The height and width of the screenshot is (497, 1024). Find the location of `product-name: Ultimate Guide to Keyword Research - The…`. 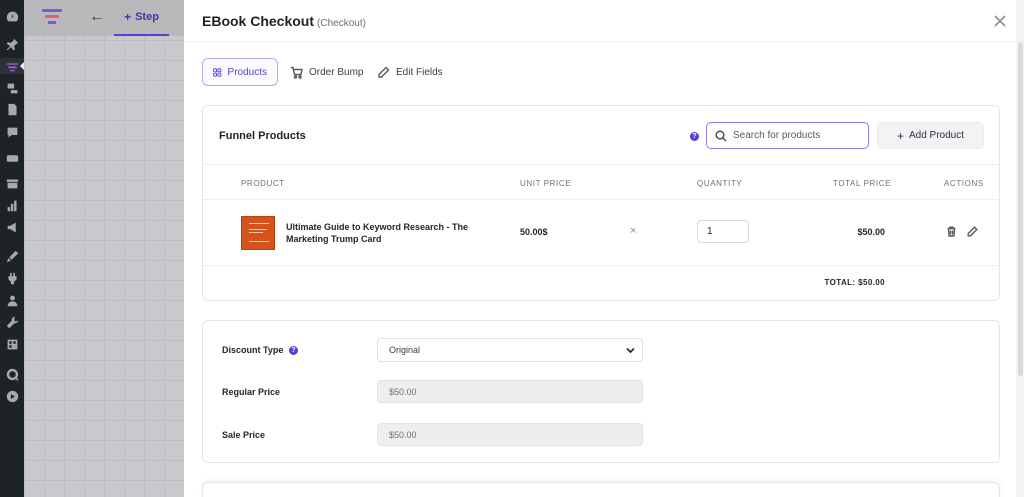

product-name: Ultimate Guide to Keyword Research - The… is located at coordinates (377, 233).